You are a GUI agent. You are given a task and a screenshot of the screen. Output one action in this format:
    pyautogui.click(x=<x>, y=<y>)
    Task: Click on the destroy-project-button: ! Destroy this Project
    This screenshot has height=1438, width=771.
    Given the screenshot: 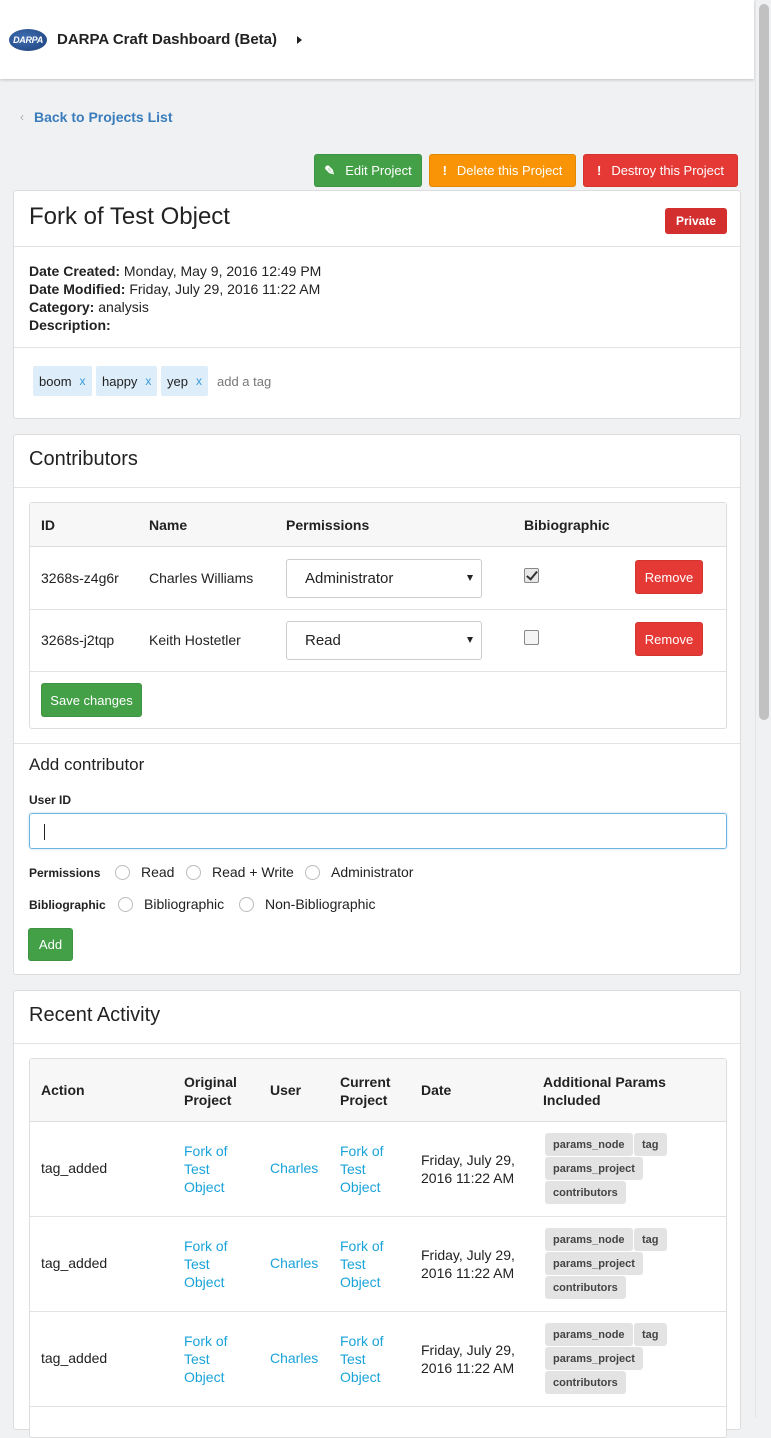 What is the action you would take?
    pyautogui.click(x=660, y=170)
    